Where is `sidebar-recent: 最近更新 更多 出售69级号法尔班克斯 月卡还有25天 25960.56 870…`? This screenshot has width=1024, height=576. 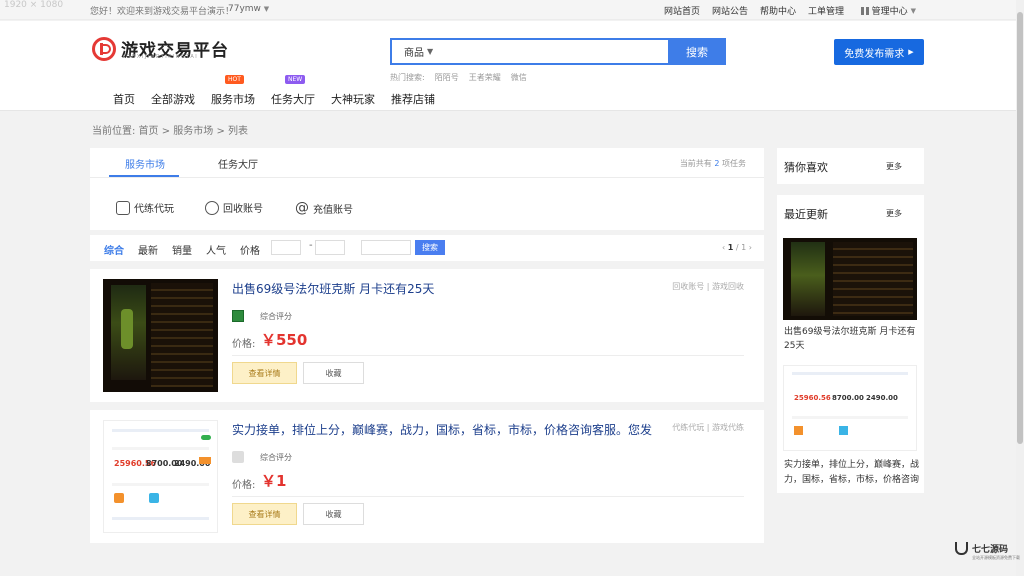 sidebar-recent: 最近更新 更多 出售69级号法尔班克斯 月卡还有25天 25960.56 870… is located at coordinates (850, 344).